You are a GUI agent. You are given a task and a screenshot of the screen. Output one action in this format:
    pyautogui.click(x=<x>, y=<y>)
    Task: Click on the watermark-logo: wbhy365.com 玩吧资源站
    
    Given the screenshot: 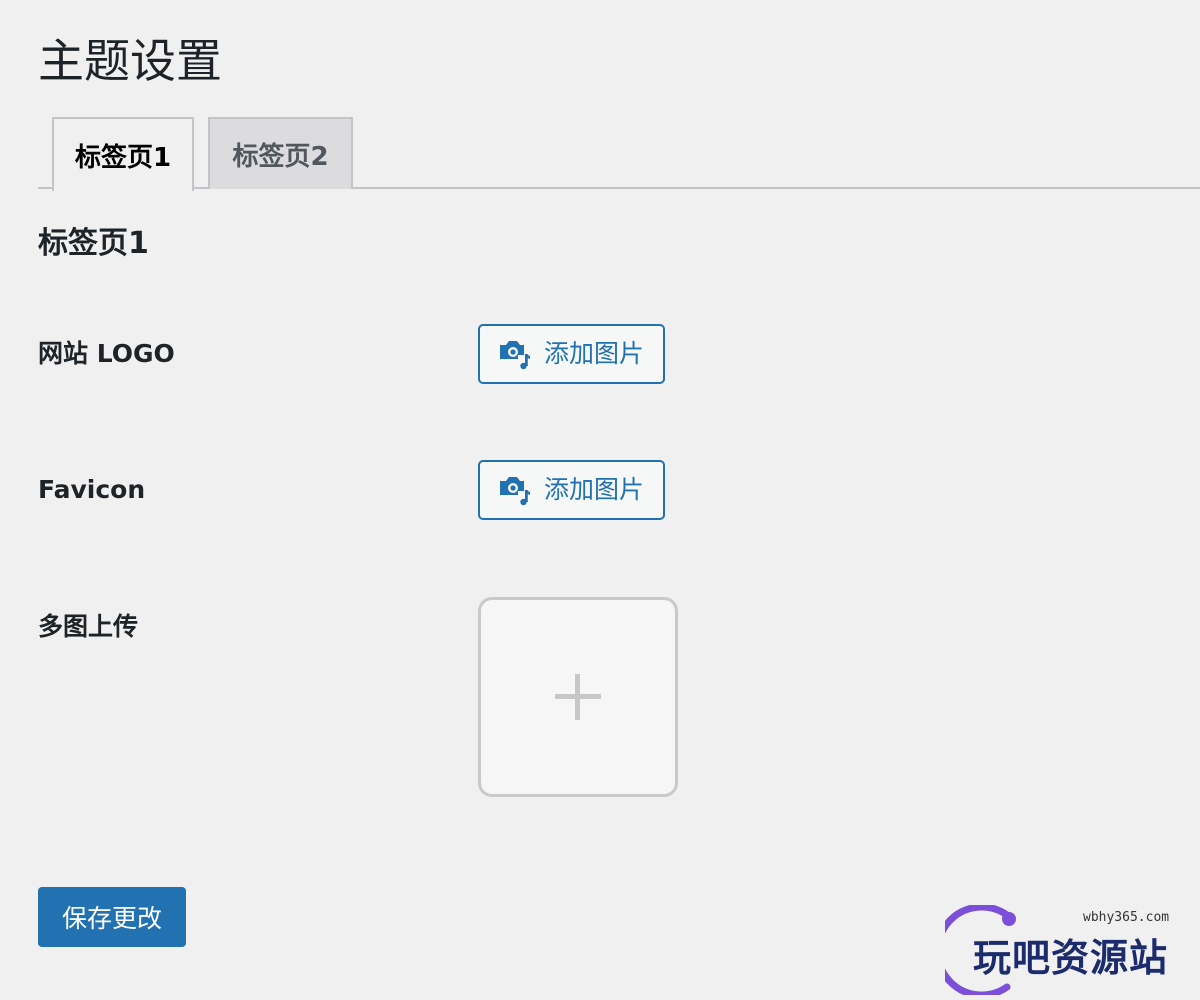 What is the action you would take?
    pyautogui.click(x=1065, y=950)
    